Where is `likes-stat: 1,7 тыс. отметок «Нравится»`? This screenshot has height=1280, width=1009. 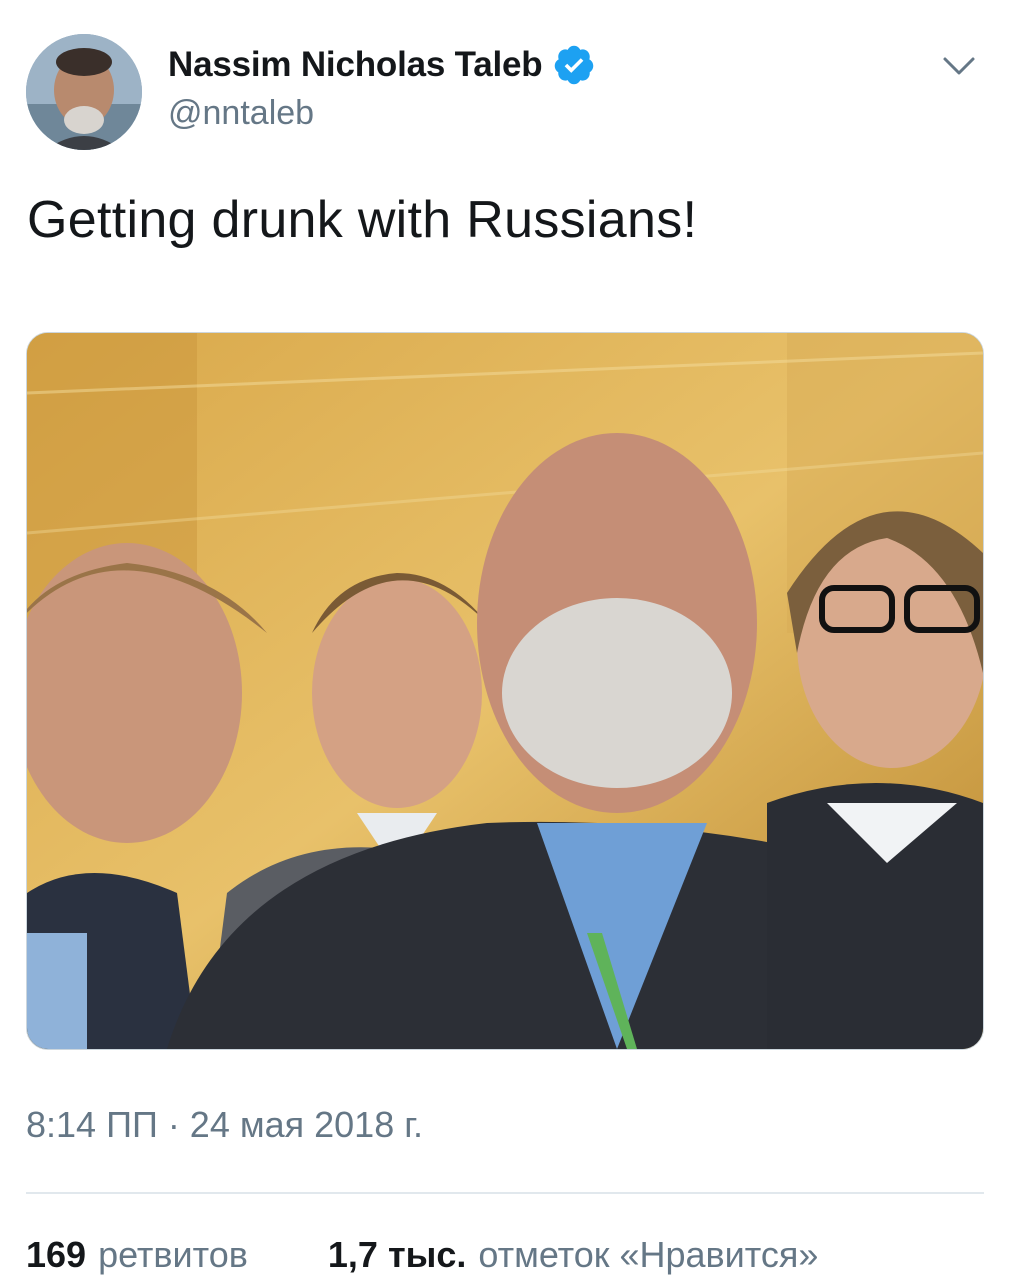
likes-stat: 1,7 тыс. отметок «Нравится» is located at coordinates (573, 1255).